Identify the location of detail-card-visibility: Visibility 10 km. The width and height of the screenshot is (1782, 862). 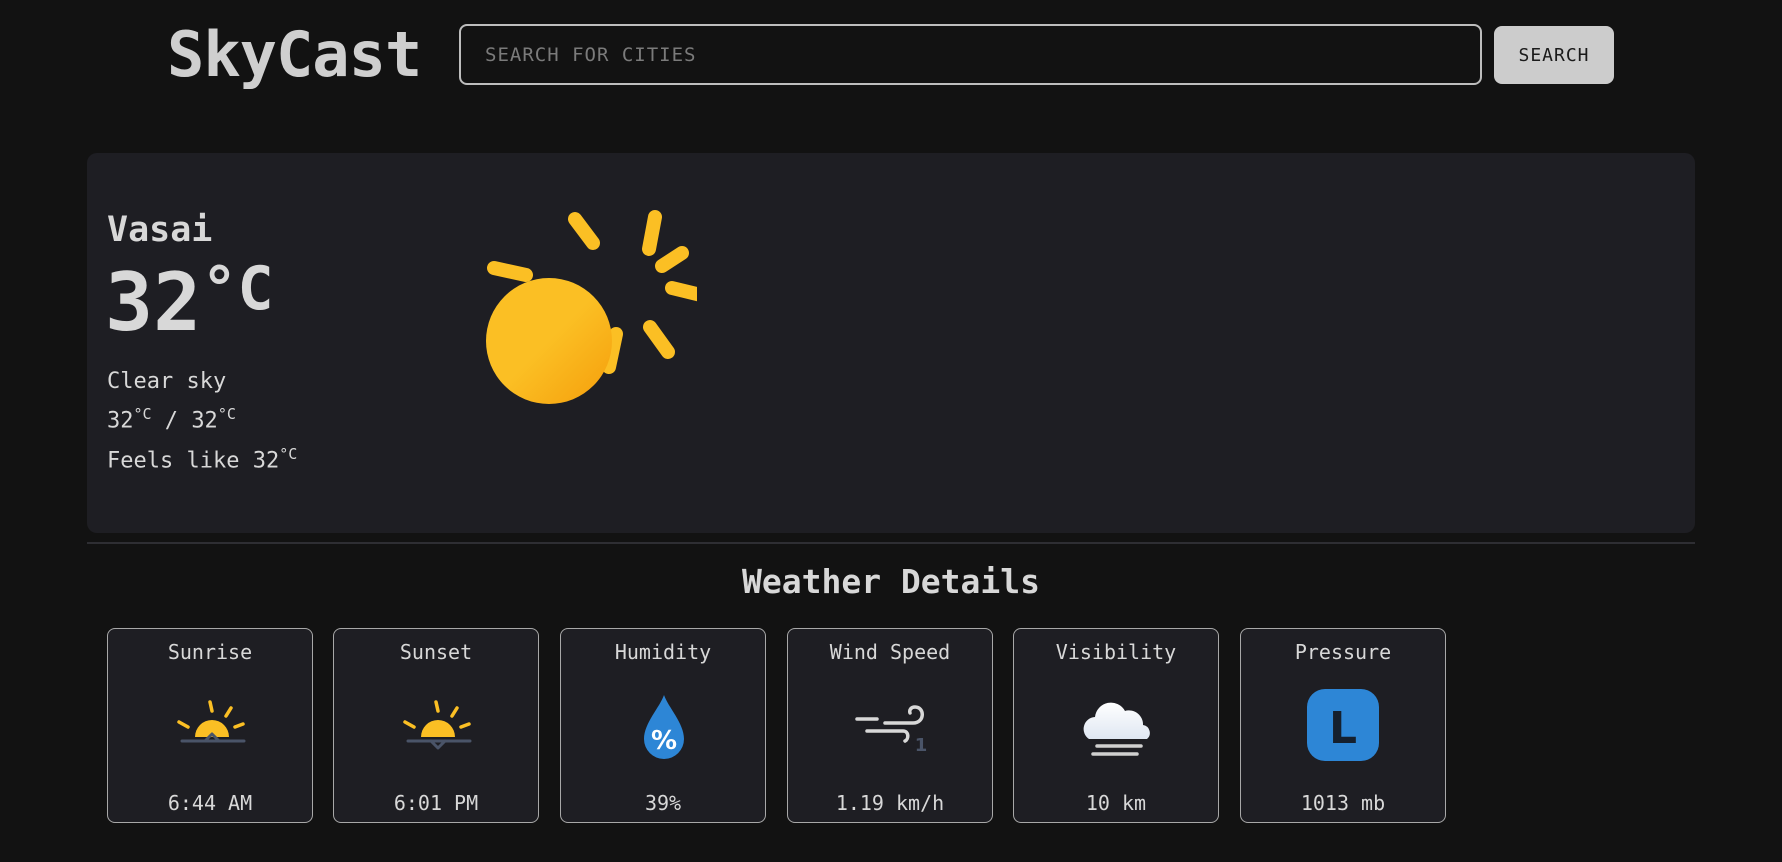
(1116, 725).